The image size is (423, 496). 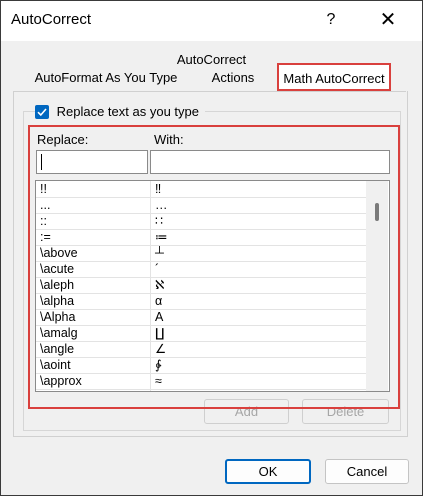 What do you see at coordinates (127, 112) in the screenshot?
I see `replace-text-label: Replace text as you type` at bounding box center [127, 112].